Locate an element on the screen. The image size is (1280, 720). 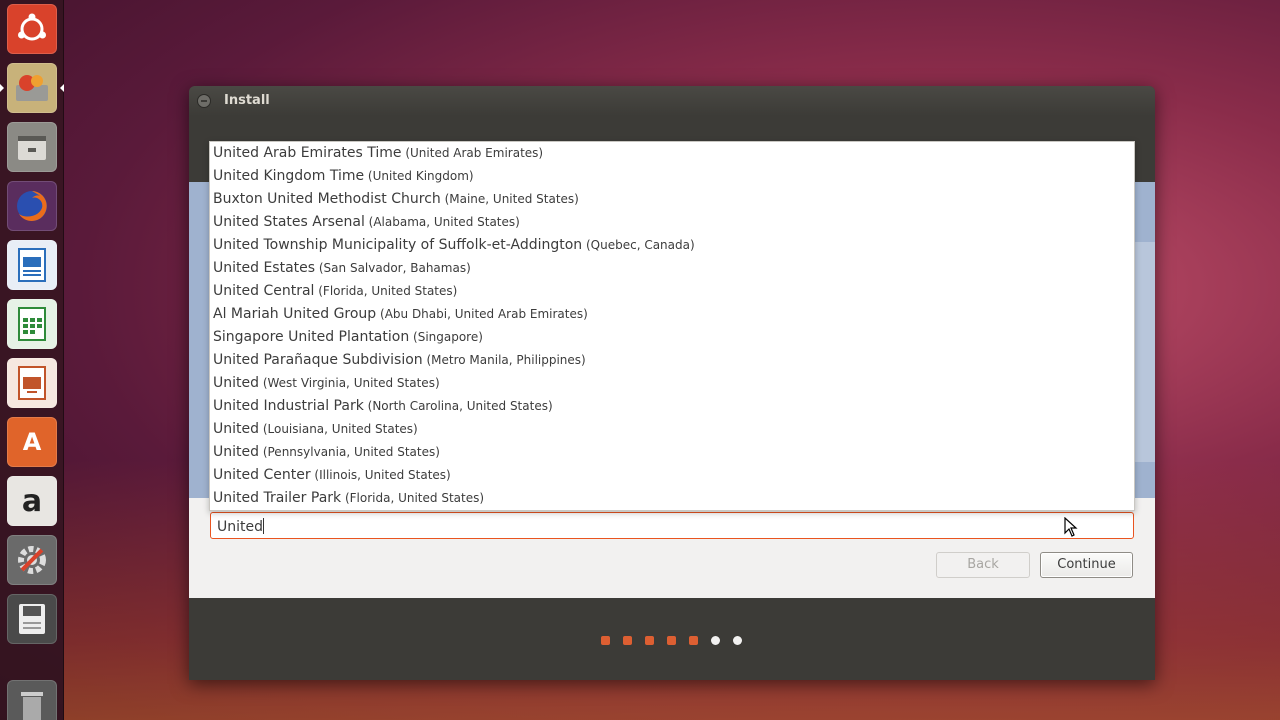
launcher: A a is located at coordinates (32, 360).